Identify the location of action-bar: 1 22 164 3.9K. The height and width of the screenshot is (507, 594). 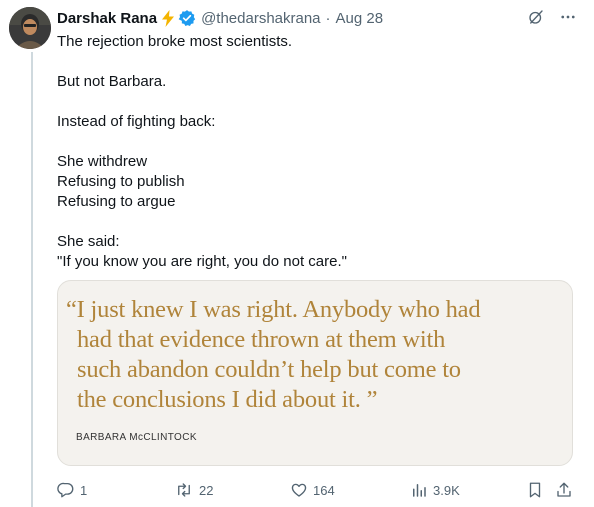
(317, 491).